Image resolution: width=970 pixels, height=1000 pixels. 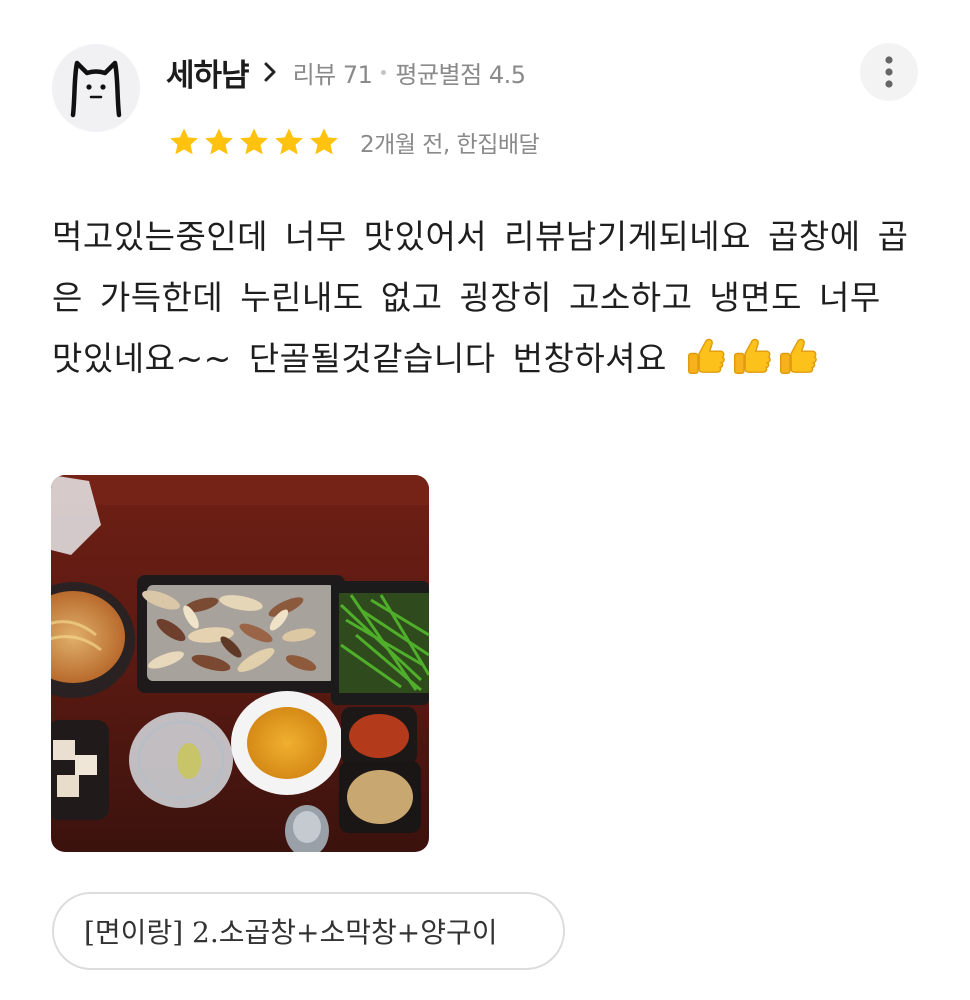 I want to click on avatar, so click(x=96, y=88).